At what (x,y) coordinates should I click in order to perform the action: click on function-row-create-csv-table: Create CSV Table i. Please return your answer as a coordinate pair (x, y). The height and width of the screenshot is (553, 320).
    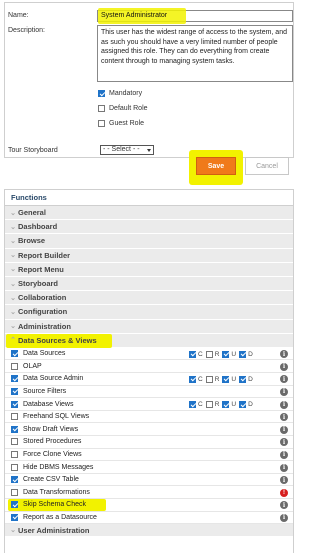
    Looking at the image, I should click on (149, 480).